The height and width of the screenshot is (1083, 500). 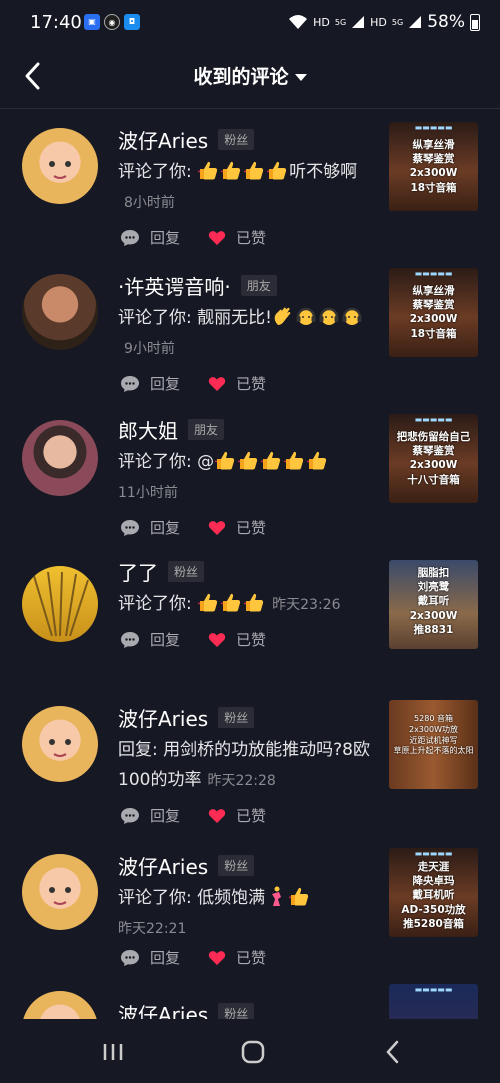 I want to click on battery-percent: 58%, so click(x=446, y=22).